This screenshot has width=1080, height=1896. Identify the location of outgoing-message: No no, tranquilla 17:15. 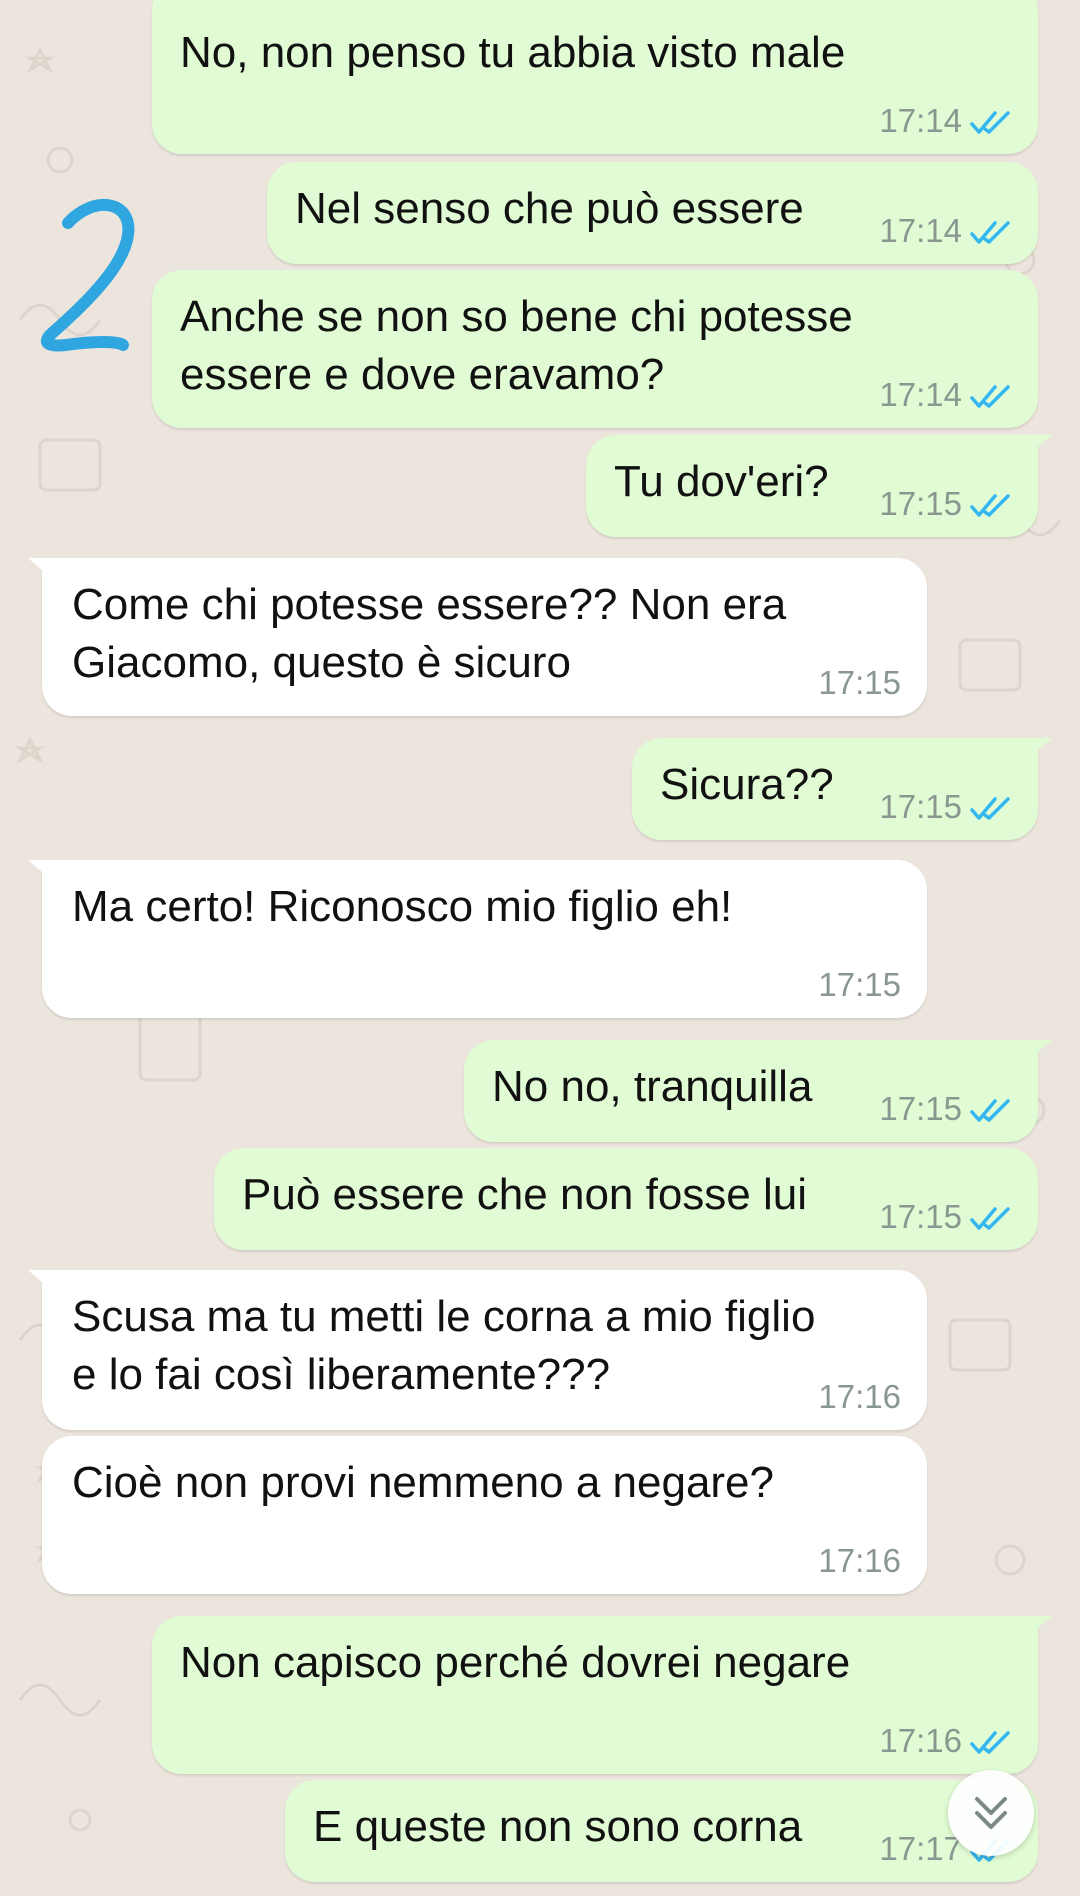
(758, 1091).